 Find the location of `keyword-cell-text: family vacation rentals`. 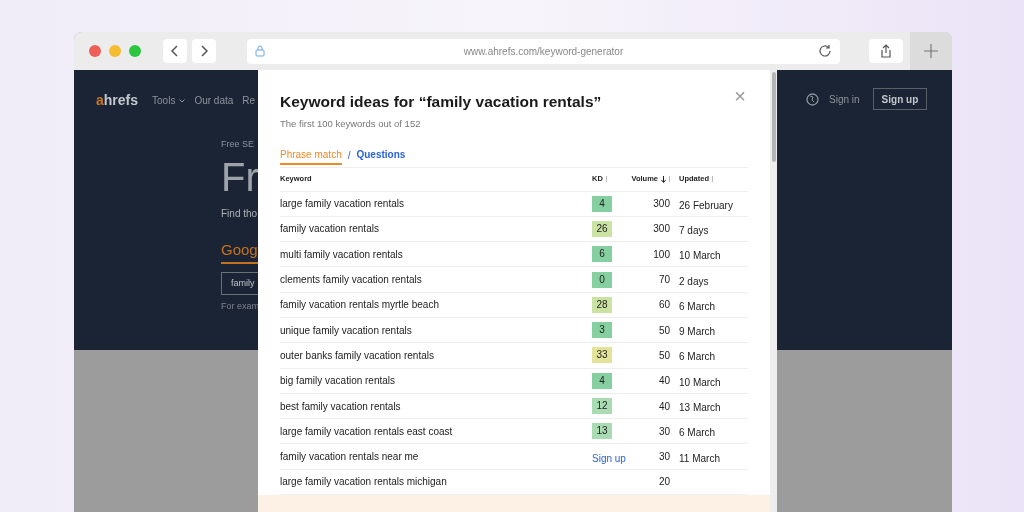

keyword-cell-text: family vacation rentals is located at coordinates (330, 229).